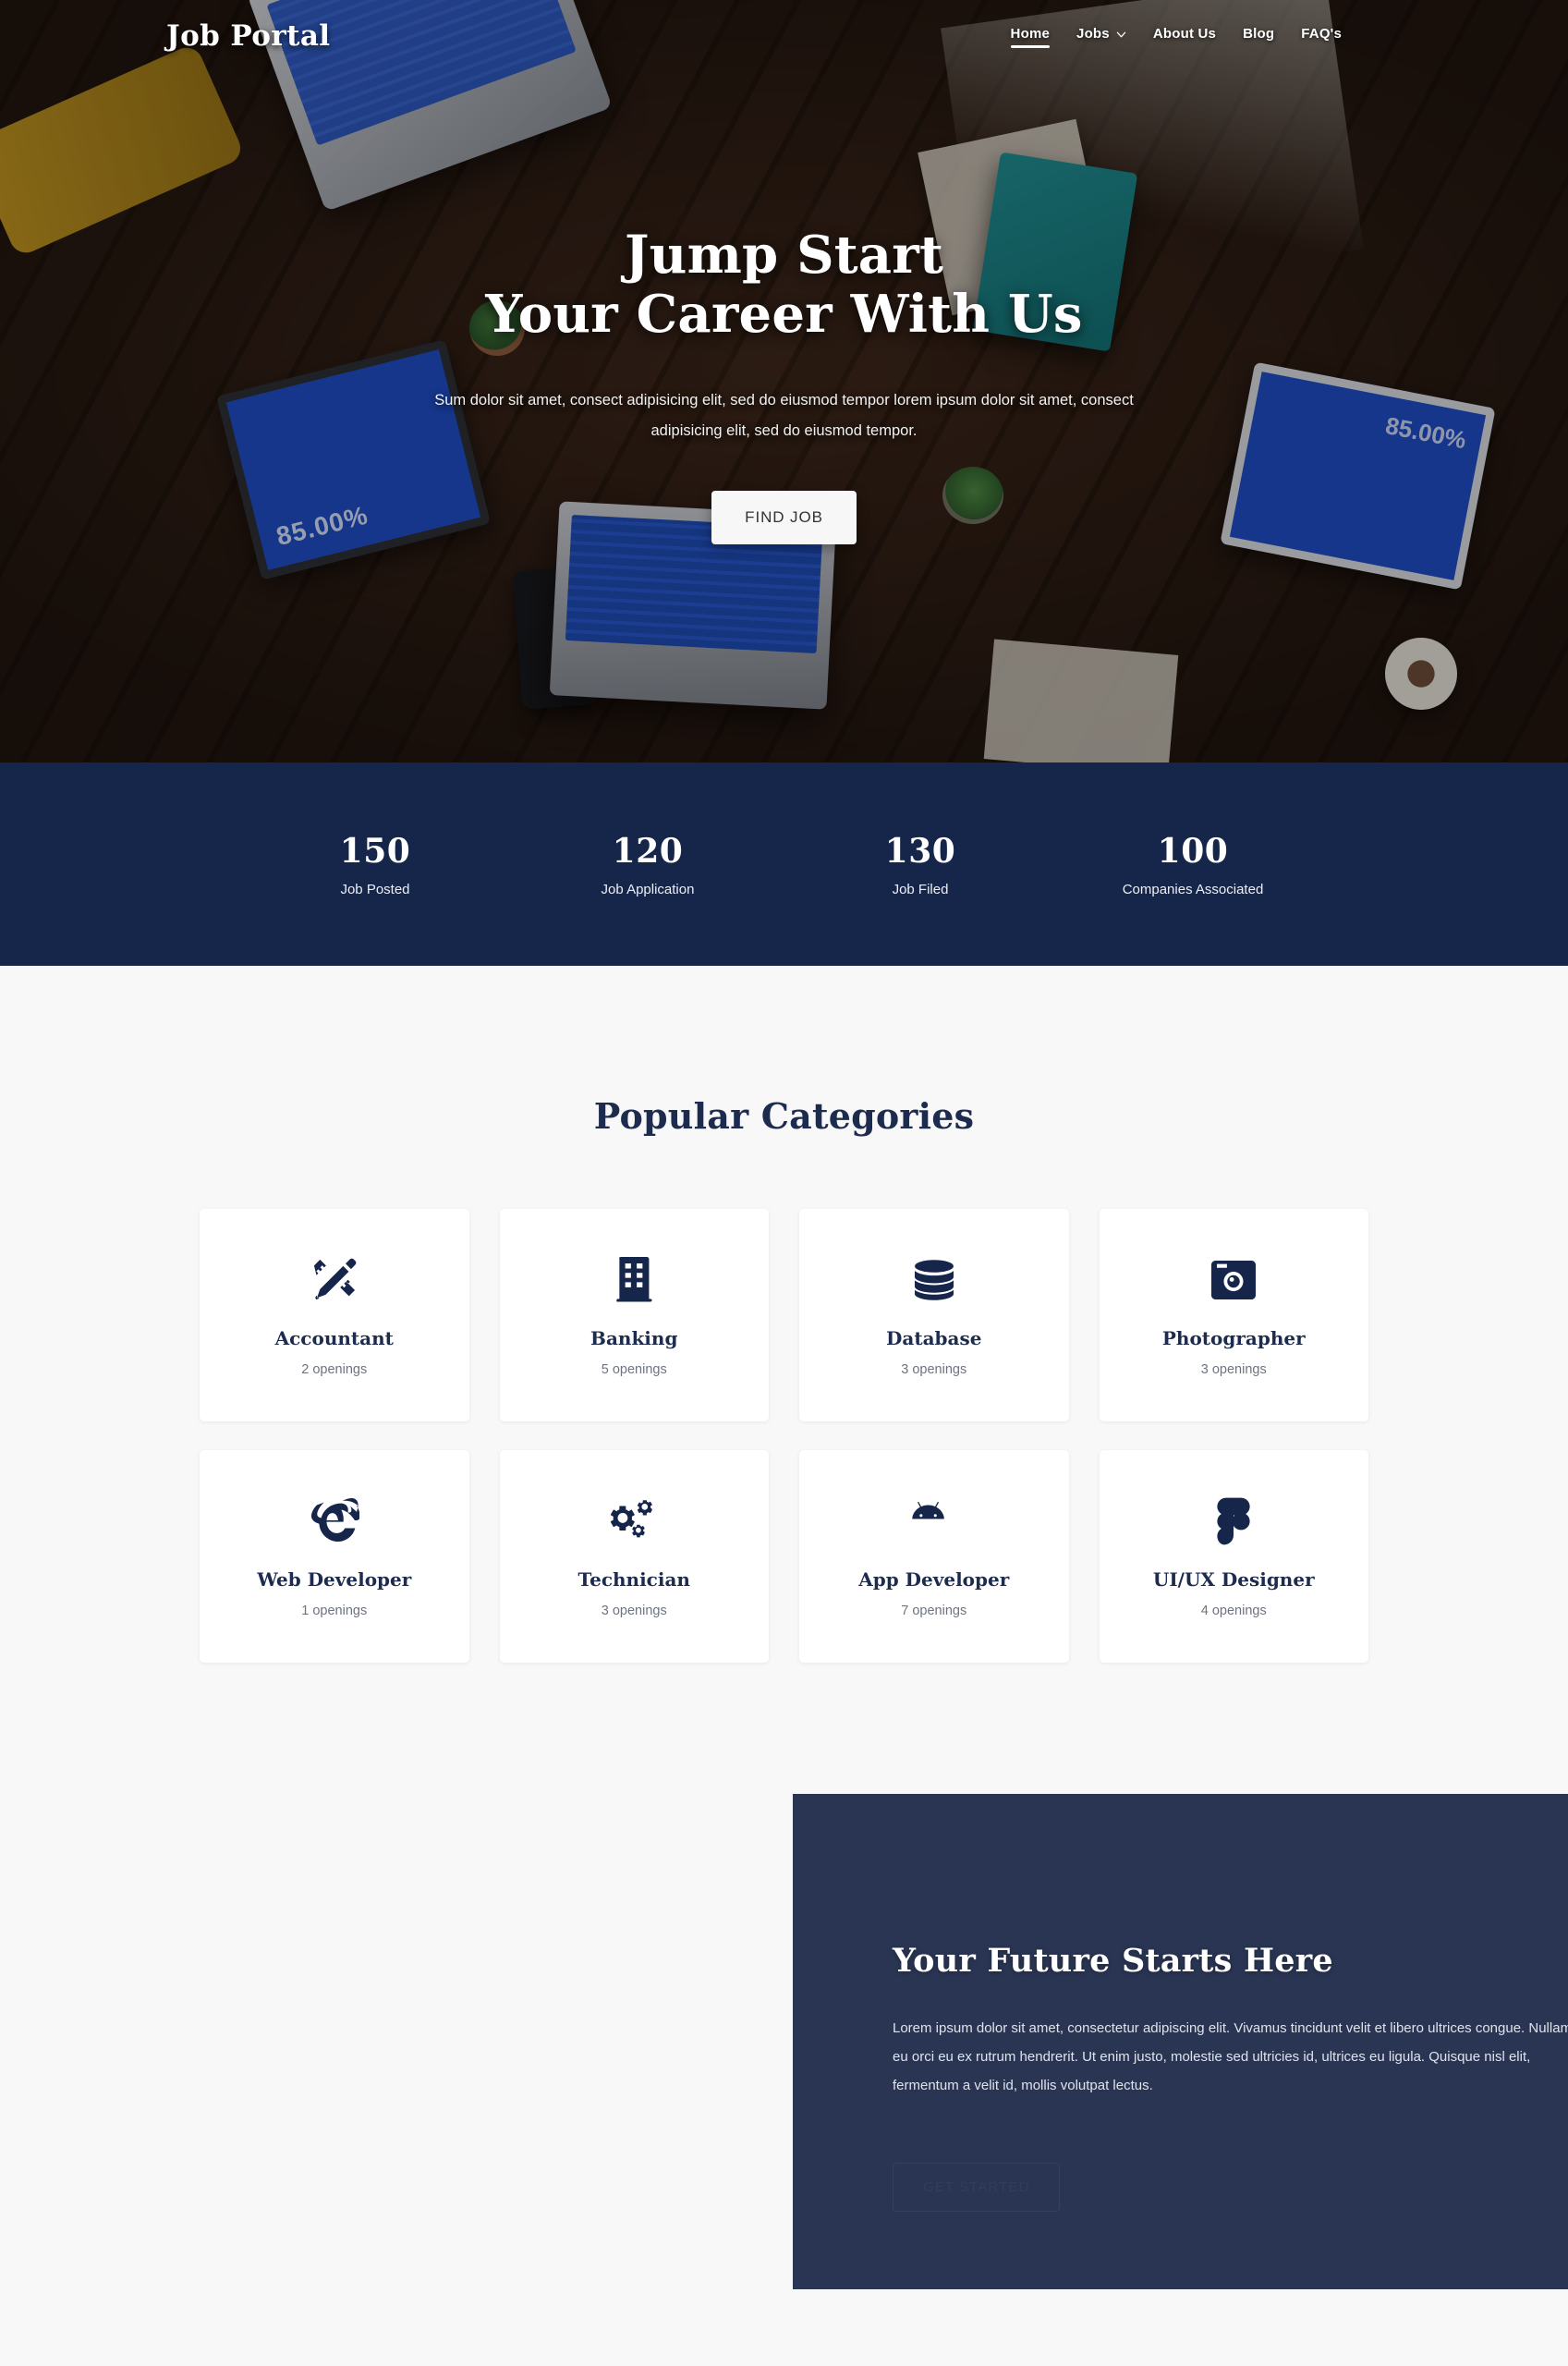 Image resolution: width=1568 pixels, height=2366 pixels. I want to click on cogs-icon, so click(634, 1521).